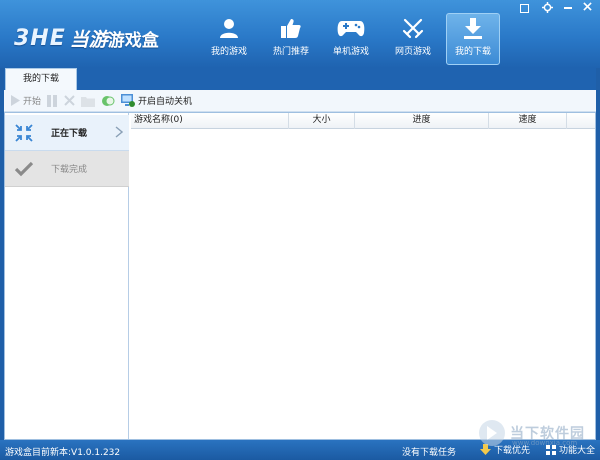 The height and width of the screenshot is (460, 600). I want to click on nav-single-games: 单机游戏, so click(351, 39).